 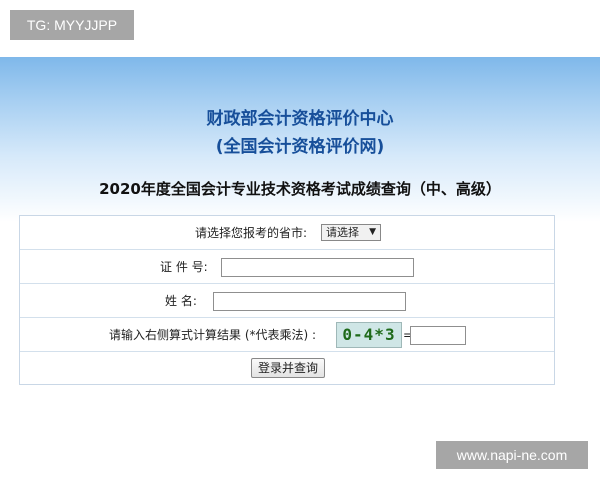 I want to click on captcha-row: 请输入右侧算式计算结果 (*代表乘法) : 0-4*3 =, so click(x=287, y=335).